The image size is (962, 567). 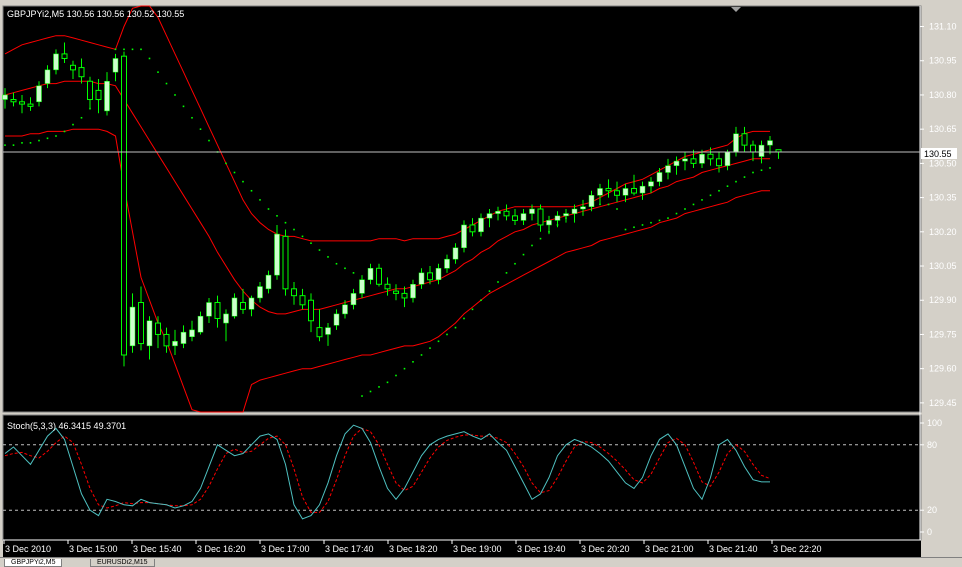 What do you see at coordinates (541, 549) in the screenshot?
I see `time-tick-label: 3 Dec 19:40` at bounding box center [541, 549].